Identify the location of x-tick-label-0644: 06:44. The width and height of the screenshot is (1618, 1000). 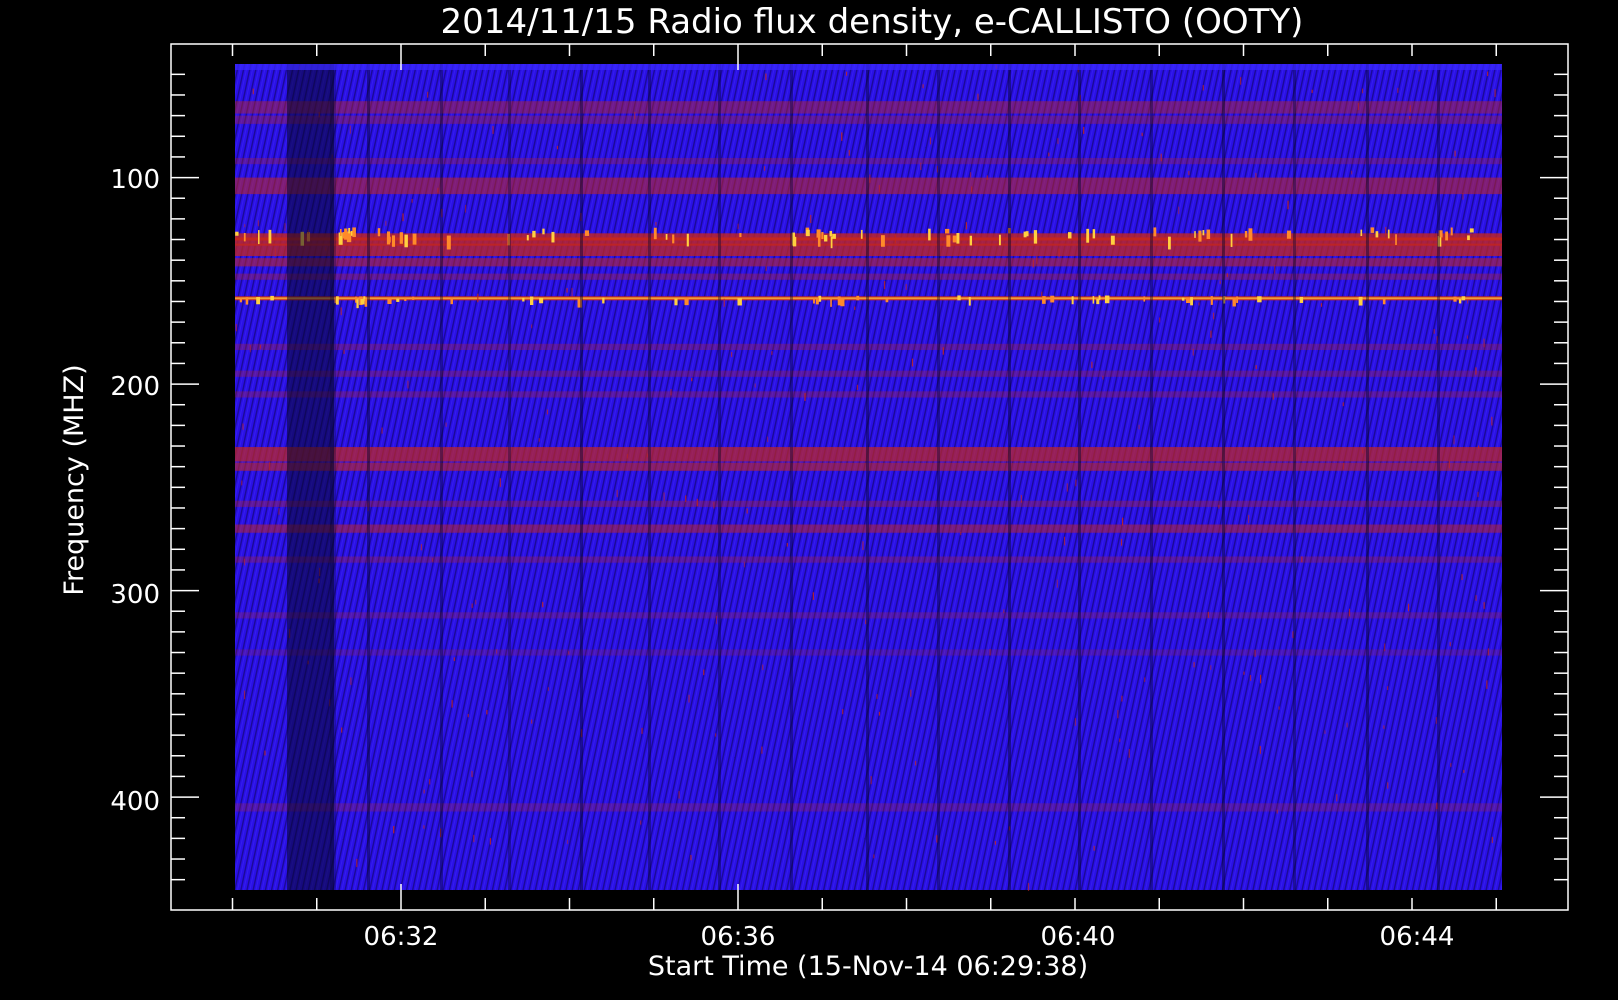
(1417, 937).